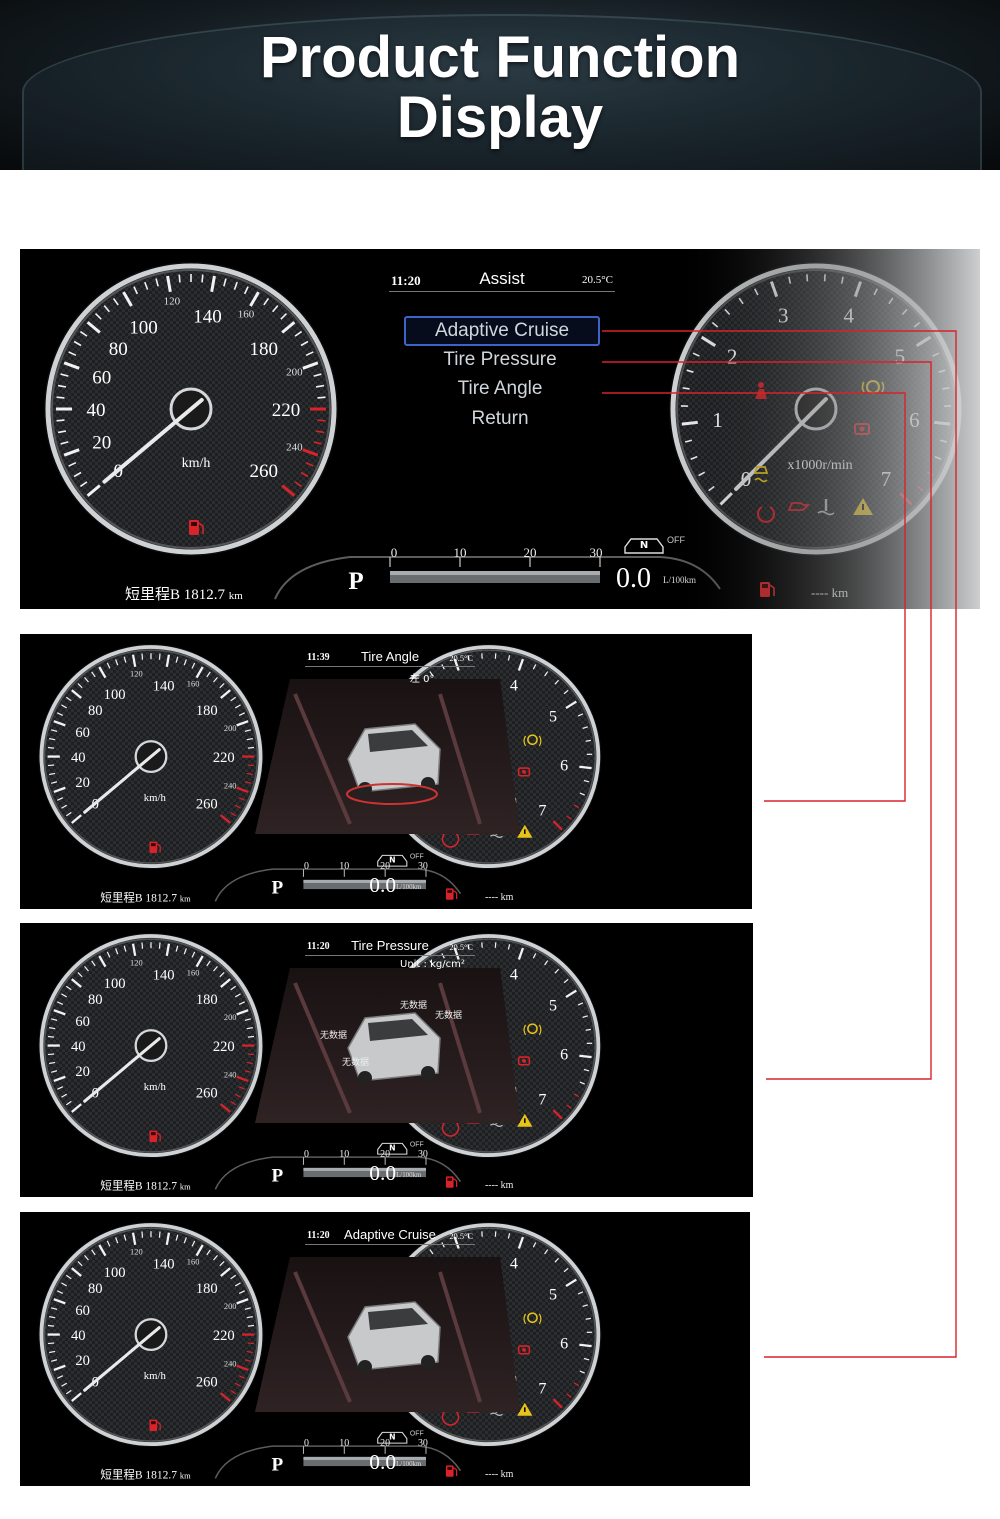 The width and height of the screenshot is (1000, 1519). Describe the element at coordinates (422, 679) in the screenshot. I see `panel-info-line: 左 0°` at that location.